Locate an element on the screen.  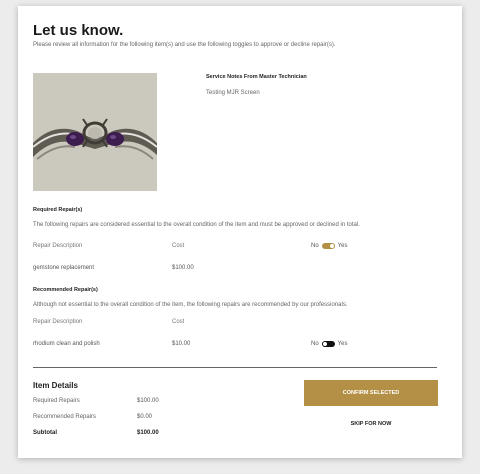
skip-for-now-link: SKIP FOR NOW is located at coordinates (371, 424).